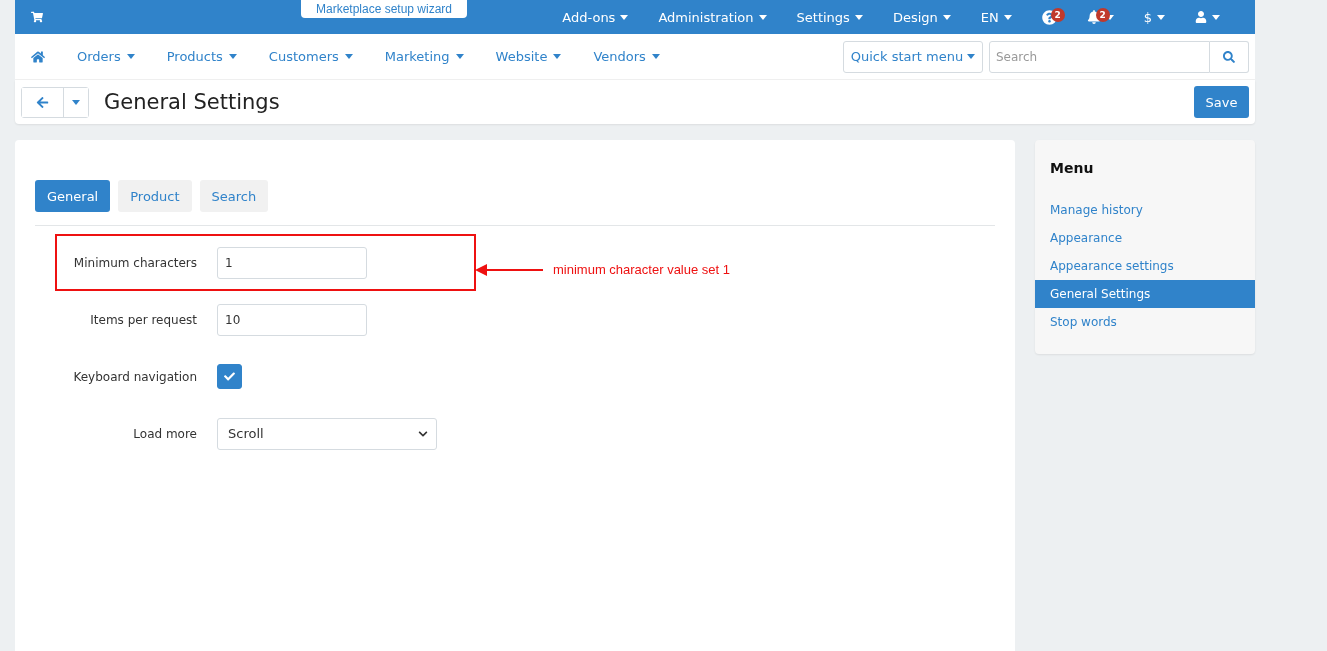 This screenshot has width=1327, height=651. I want to click on check-icon, so click(229, 376).